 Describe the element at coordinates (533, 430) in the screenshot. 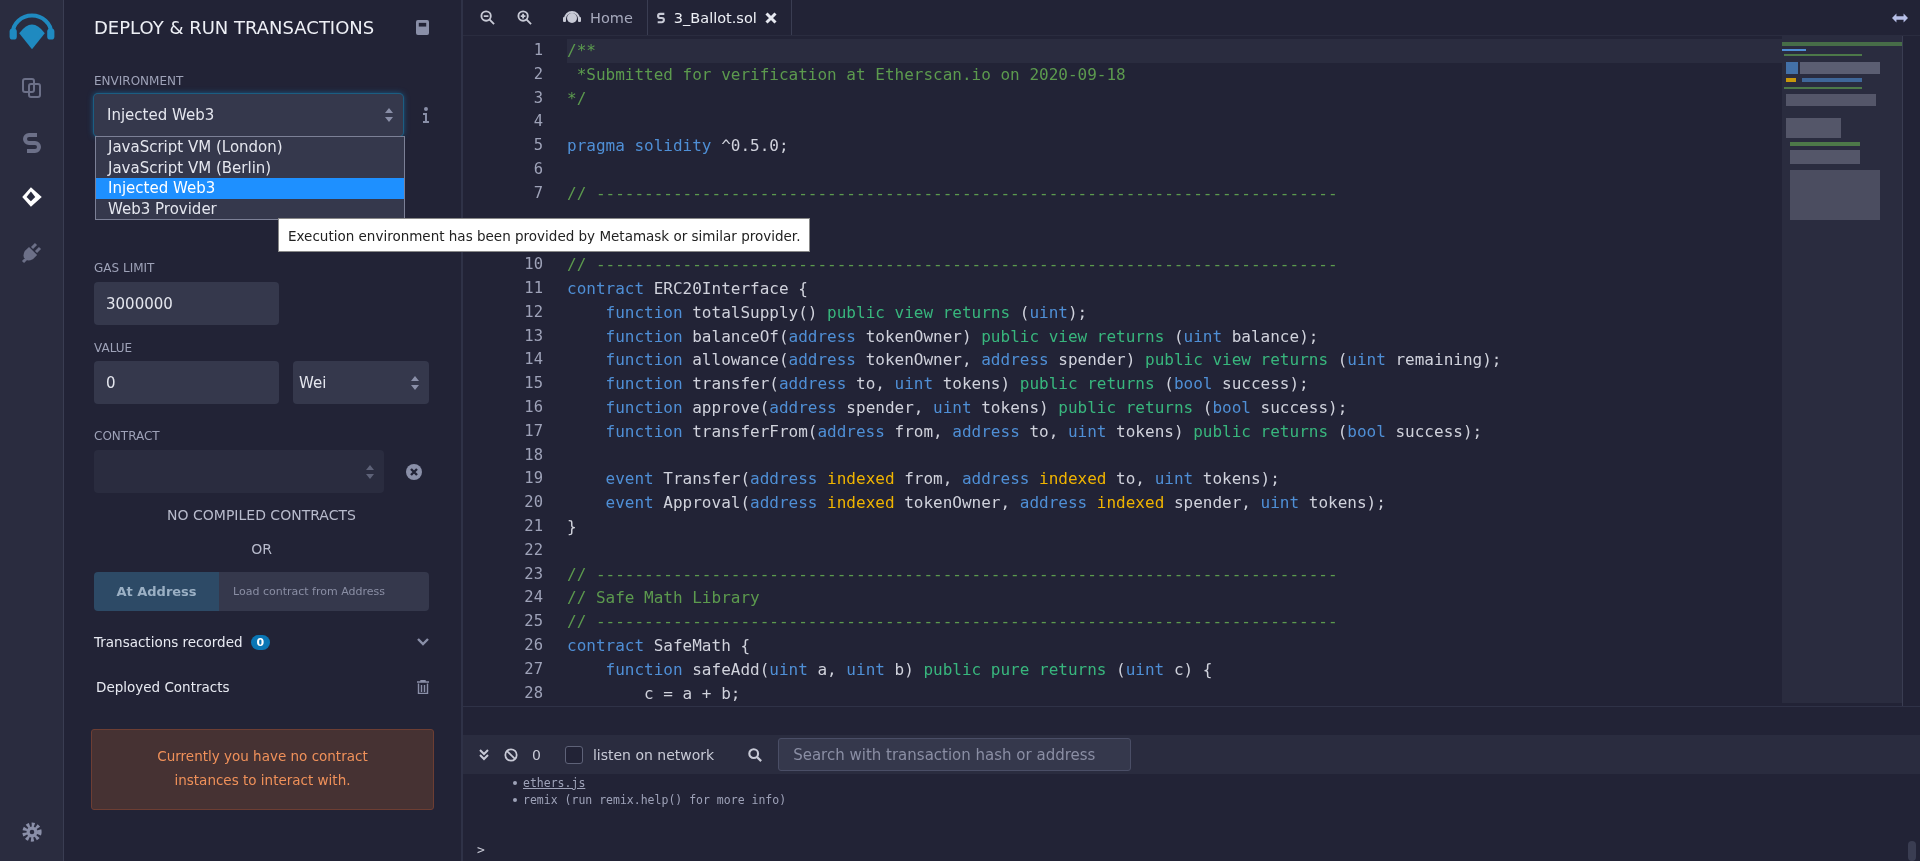

I see `line-number: 17` at that location.